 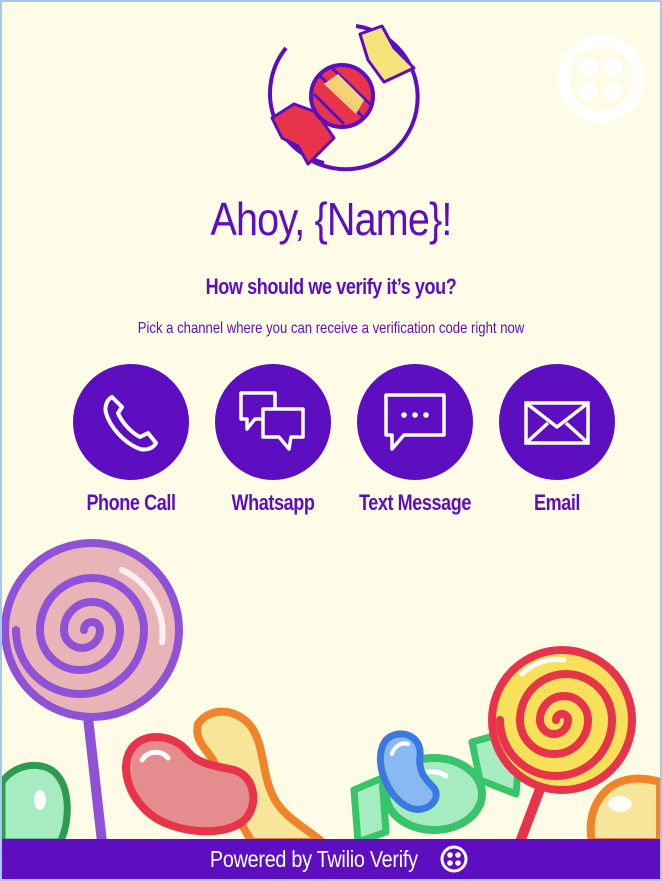 What do you see at coordinates (314, 858) in the screenshot?
I see `powered-by-text: Powered by Twilio Verify` at bounding box center [314, 858].